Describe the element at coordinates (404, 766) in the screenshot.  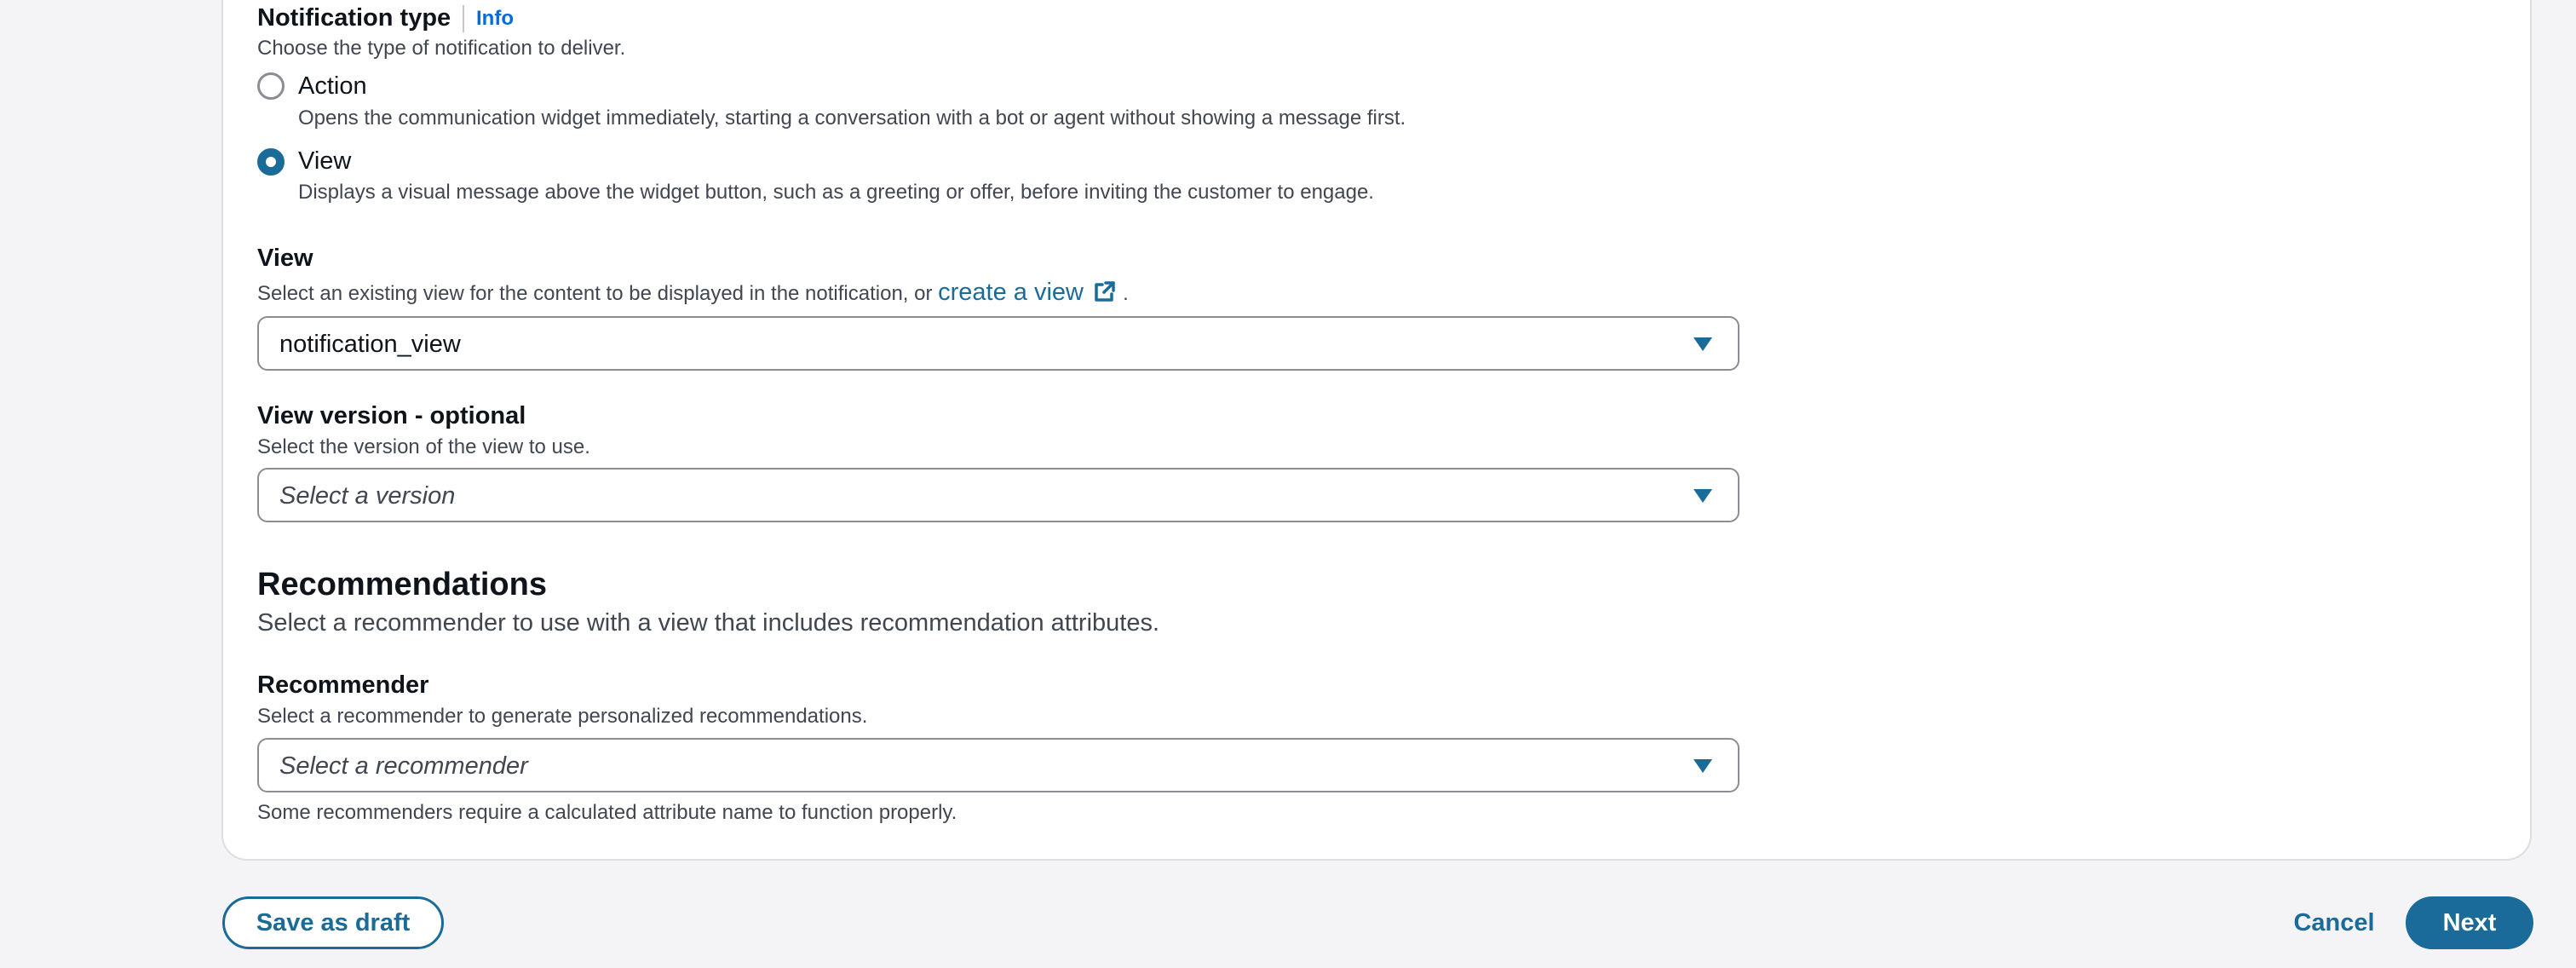
I see `recommender-placeholder: Select a recommender` at that location.